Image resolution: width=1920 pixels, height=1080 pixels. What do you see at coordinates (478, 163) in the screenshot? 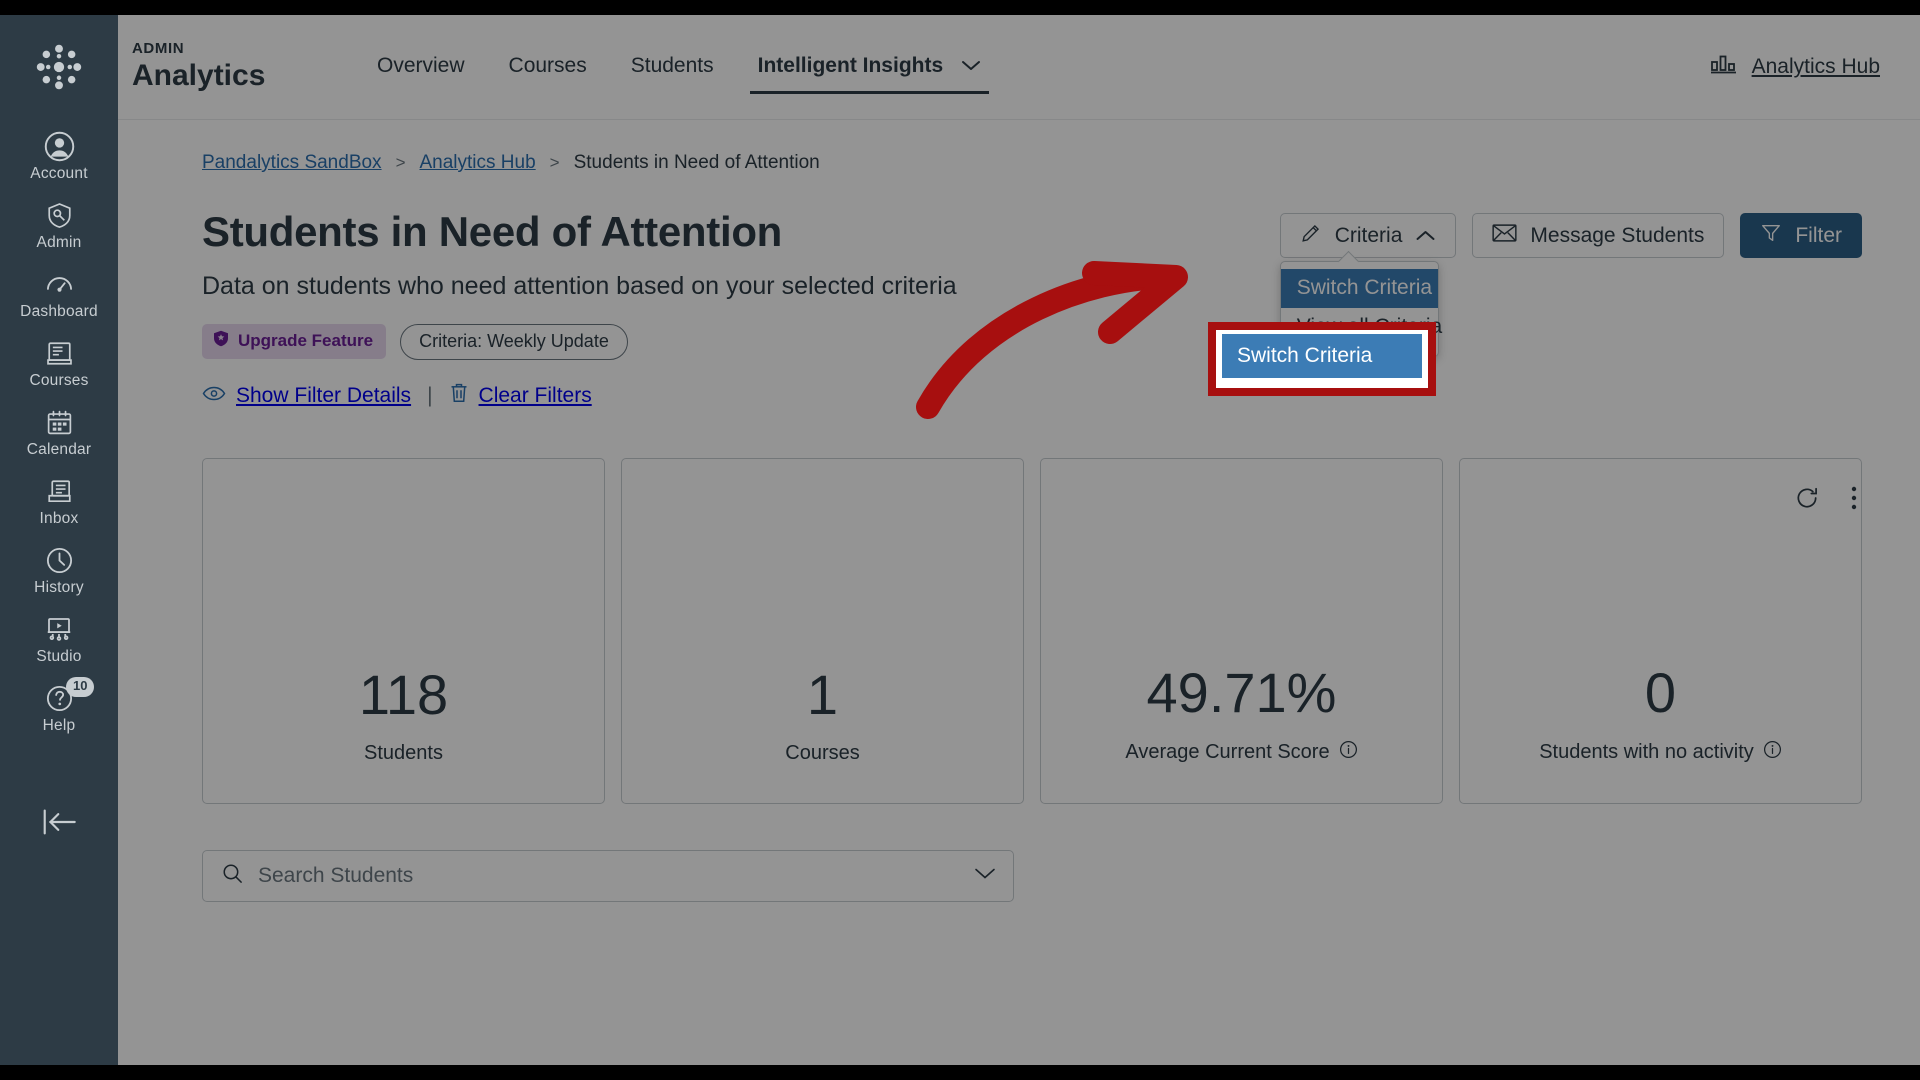
I see `breadcrumb-item-analytics-hub: Analytics Hub` at bounding box center [478, 163].